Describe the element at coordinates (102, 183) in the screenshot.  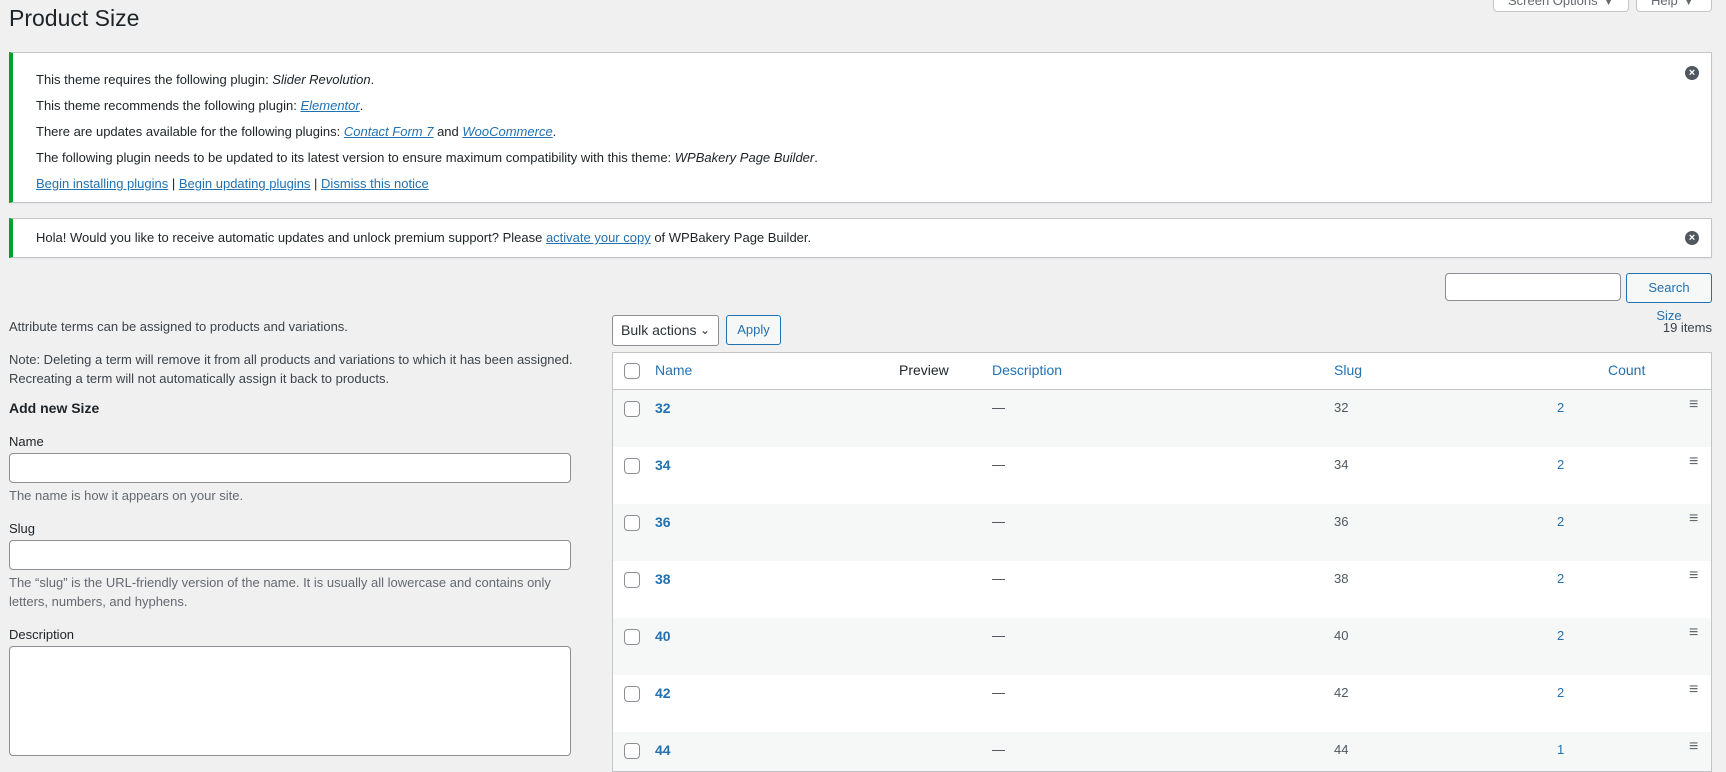
I see `begin-installing-link: Begin installing plugins` at that location.